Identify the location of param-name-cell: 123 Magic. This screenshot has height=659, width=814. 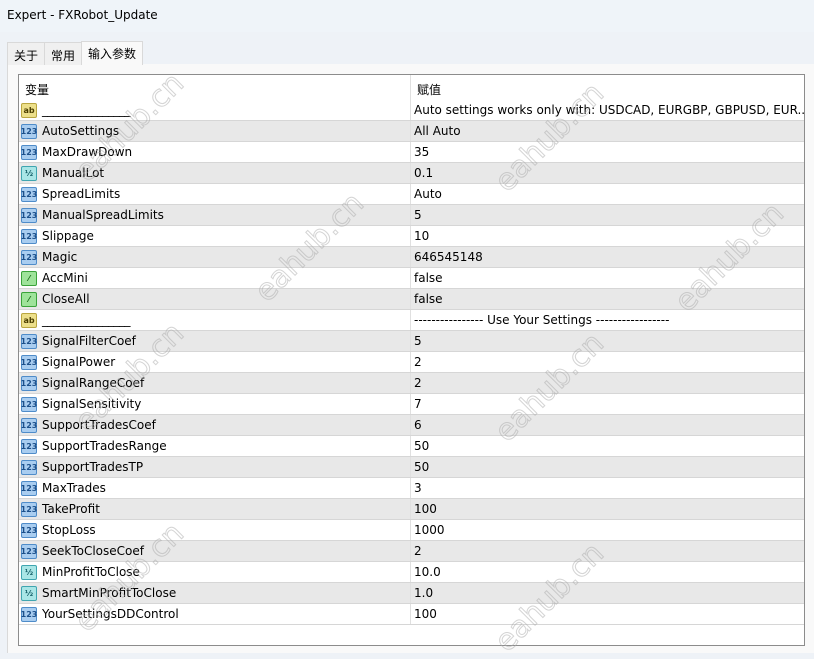
(215, 257).